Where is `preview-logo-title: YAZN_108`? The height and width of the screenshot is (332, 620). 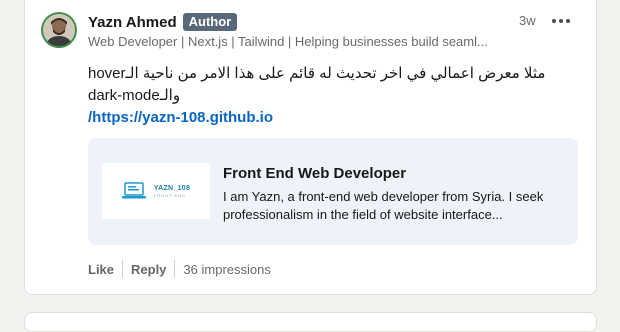
preview-logo-title: YAZN_108 is located at coordinates (172, 188).